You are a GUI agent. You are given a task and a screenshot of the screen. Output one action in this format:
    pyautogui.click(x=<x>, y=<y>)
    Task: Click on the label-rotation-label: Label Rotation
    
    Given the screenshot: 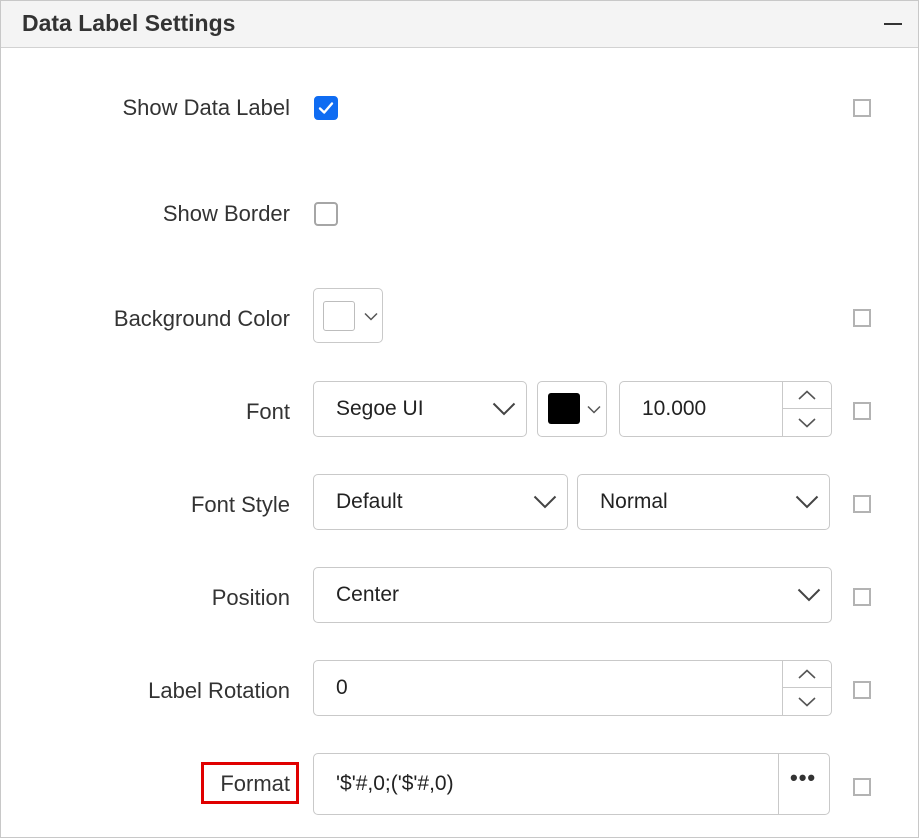 What is the action you would take?
    pyautogui.click(x=219, y=690)
    